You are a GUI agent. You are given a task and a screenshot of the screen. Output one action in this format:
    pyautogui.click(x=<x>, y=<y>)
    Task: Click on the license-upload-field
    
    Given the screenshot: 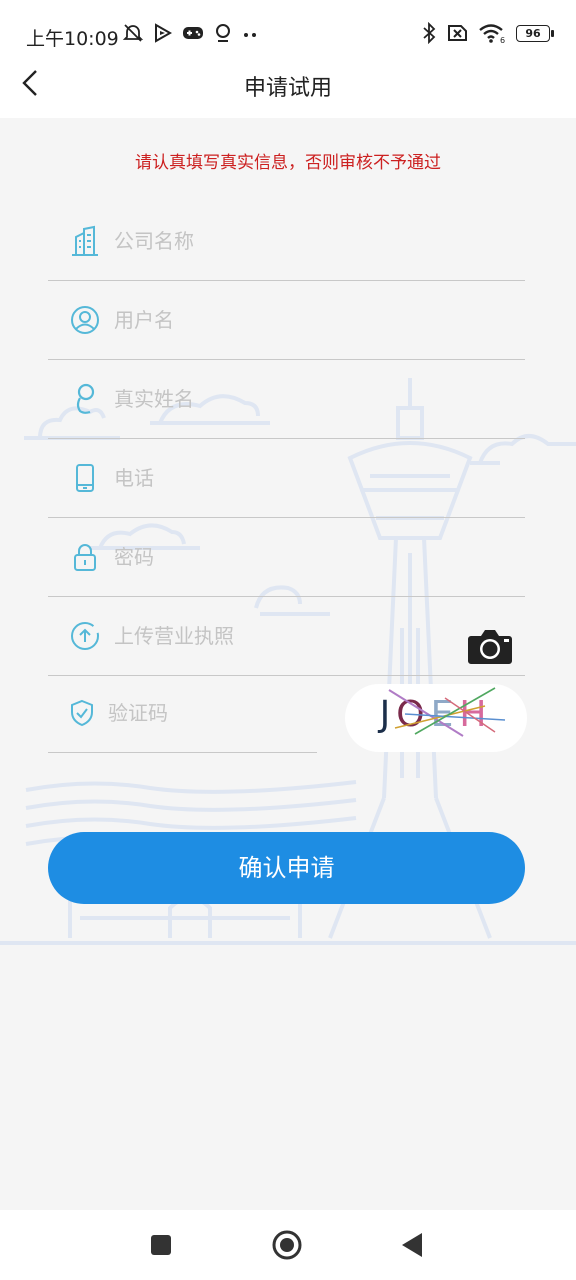 What is the action you would take?
    pyautogui.click(x=286, y=636)
    